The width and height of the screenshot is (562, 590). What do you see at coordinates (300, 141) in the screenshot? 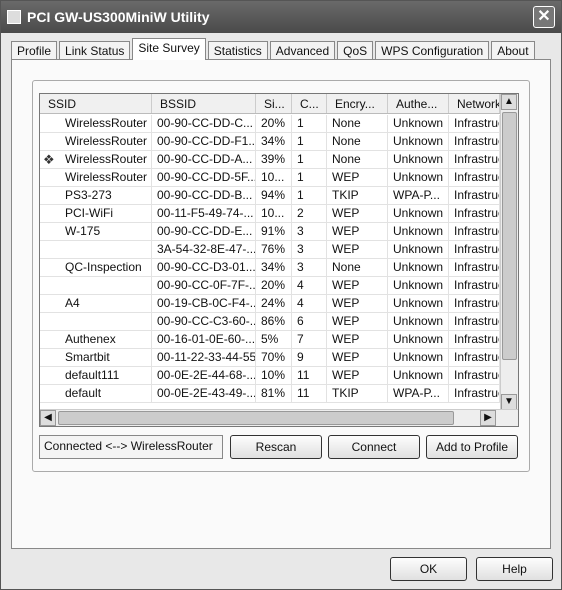
I see `cell-text: 1` at bounding box center [300, 141].